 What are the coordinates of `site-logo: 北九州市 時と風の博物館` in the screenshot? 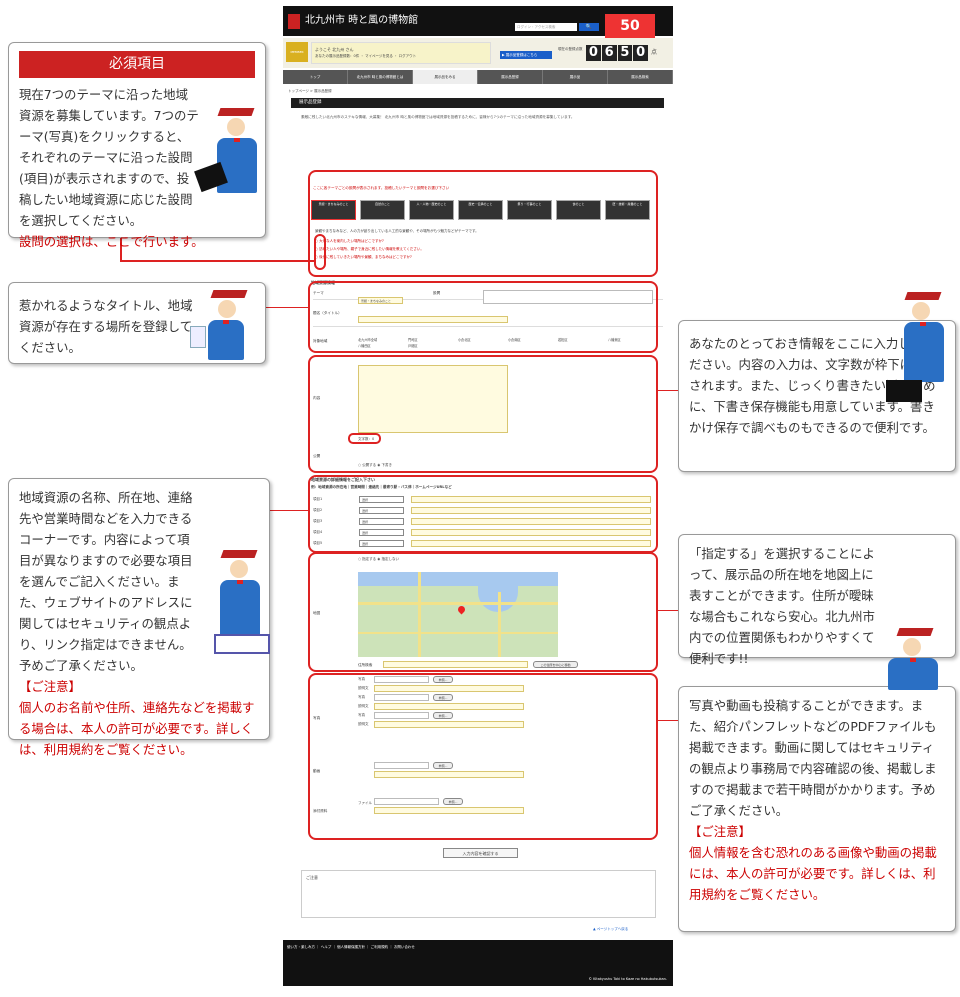 It's located at (361, 21).